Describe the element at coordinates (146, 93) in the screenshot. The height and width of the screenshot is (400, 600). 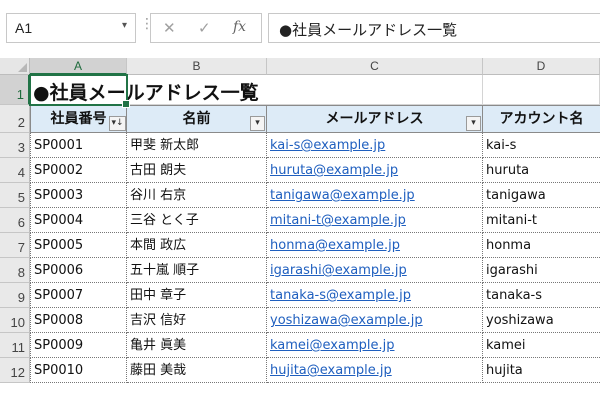
I see `sheet-title: ●社員メールアドレス一覧` at that location.